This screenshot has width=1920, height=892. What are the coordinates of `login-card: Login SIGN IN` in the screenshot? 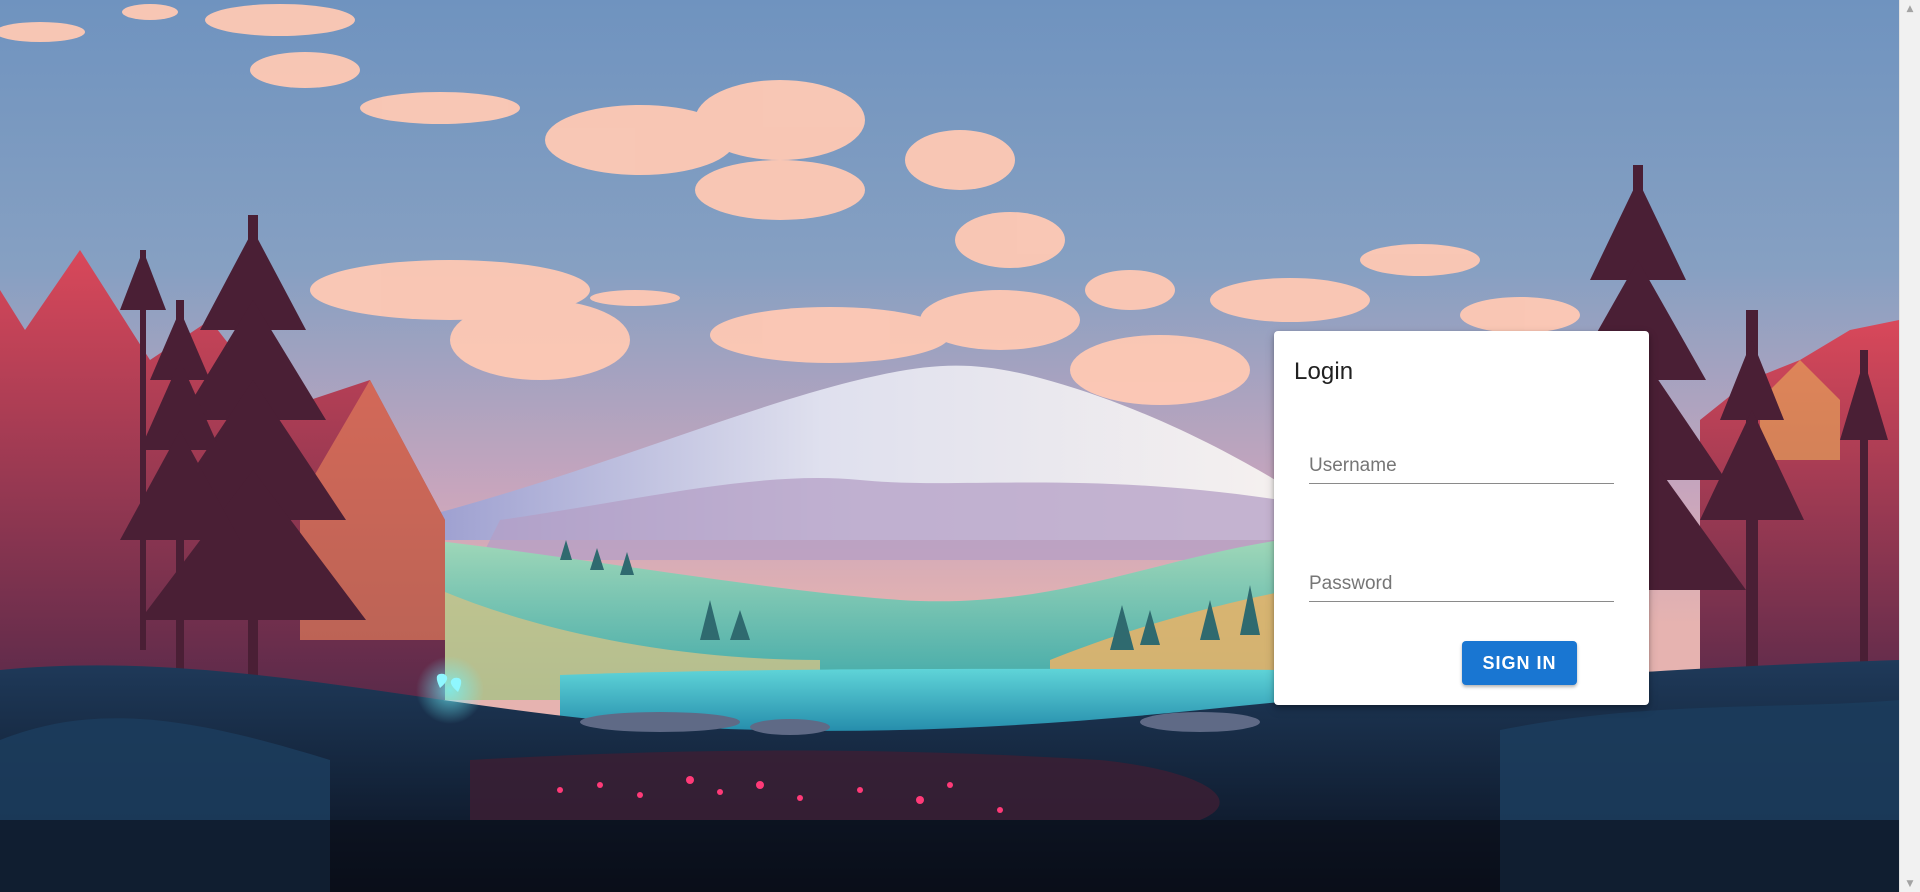 It's located at (1461, 518).